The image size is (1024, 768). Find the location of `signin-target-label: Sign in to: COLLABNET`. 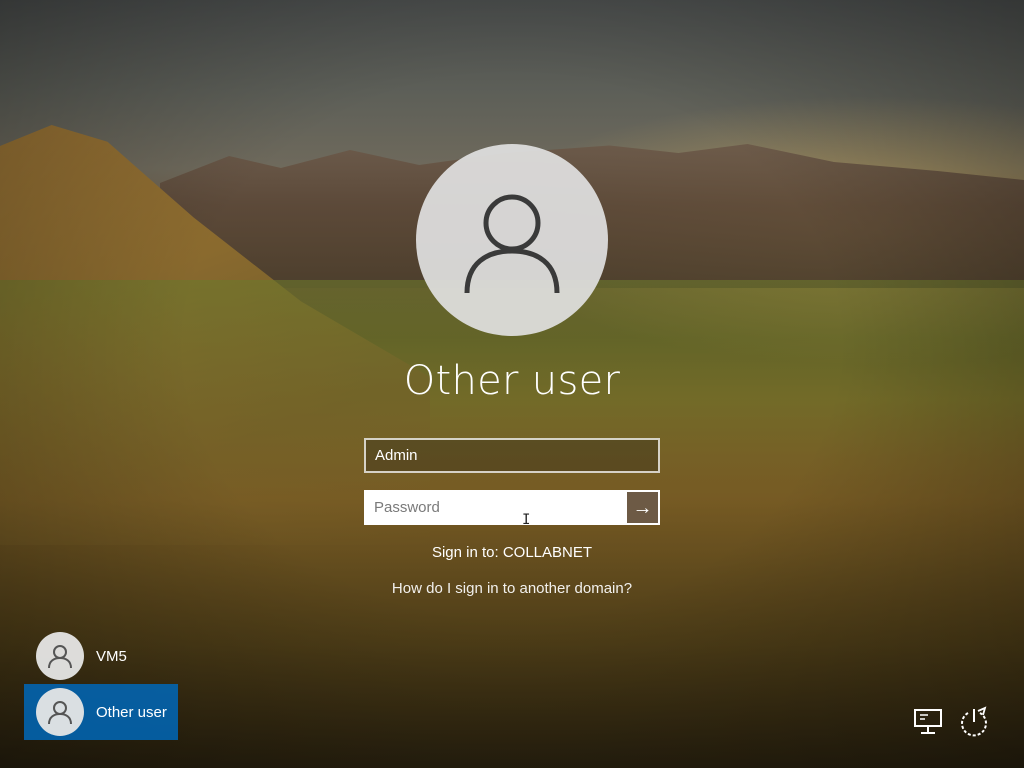

signin-target-label: Sign in to: COLLABNET is located at coordinates (512, 552).